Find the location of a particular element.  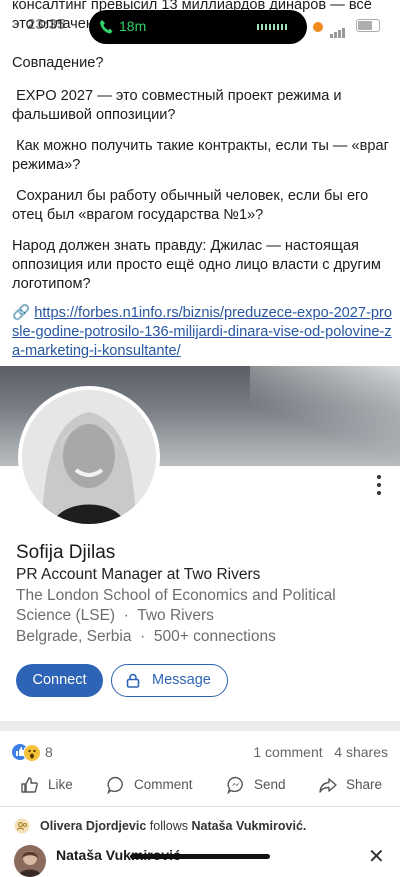

more-options-icon is located at coordinates (379, 487).